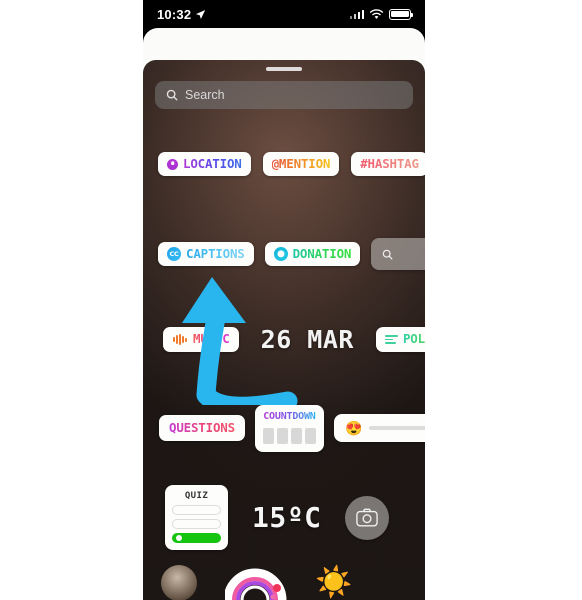  What do you see at coordinates (284, 95) in the screenshot?
I see `search-input: Search` at bounding box center [284, 95].